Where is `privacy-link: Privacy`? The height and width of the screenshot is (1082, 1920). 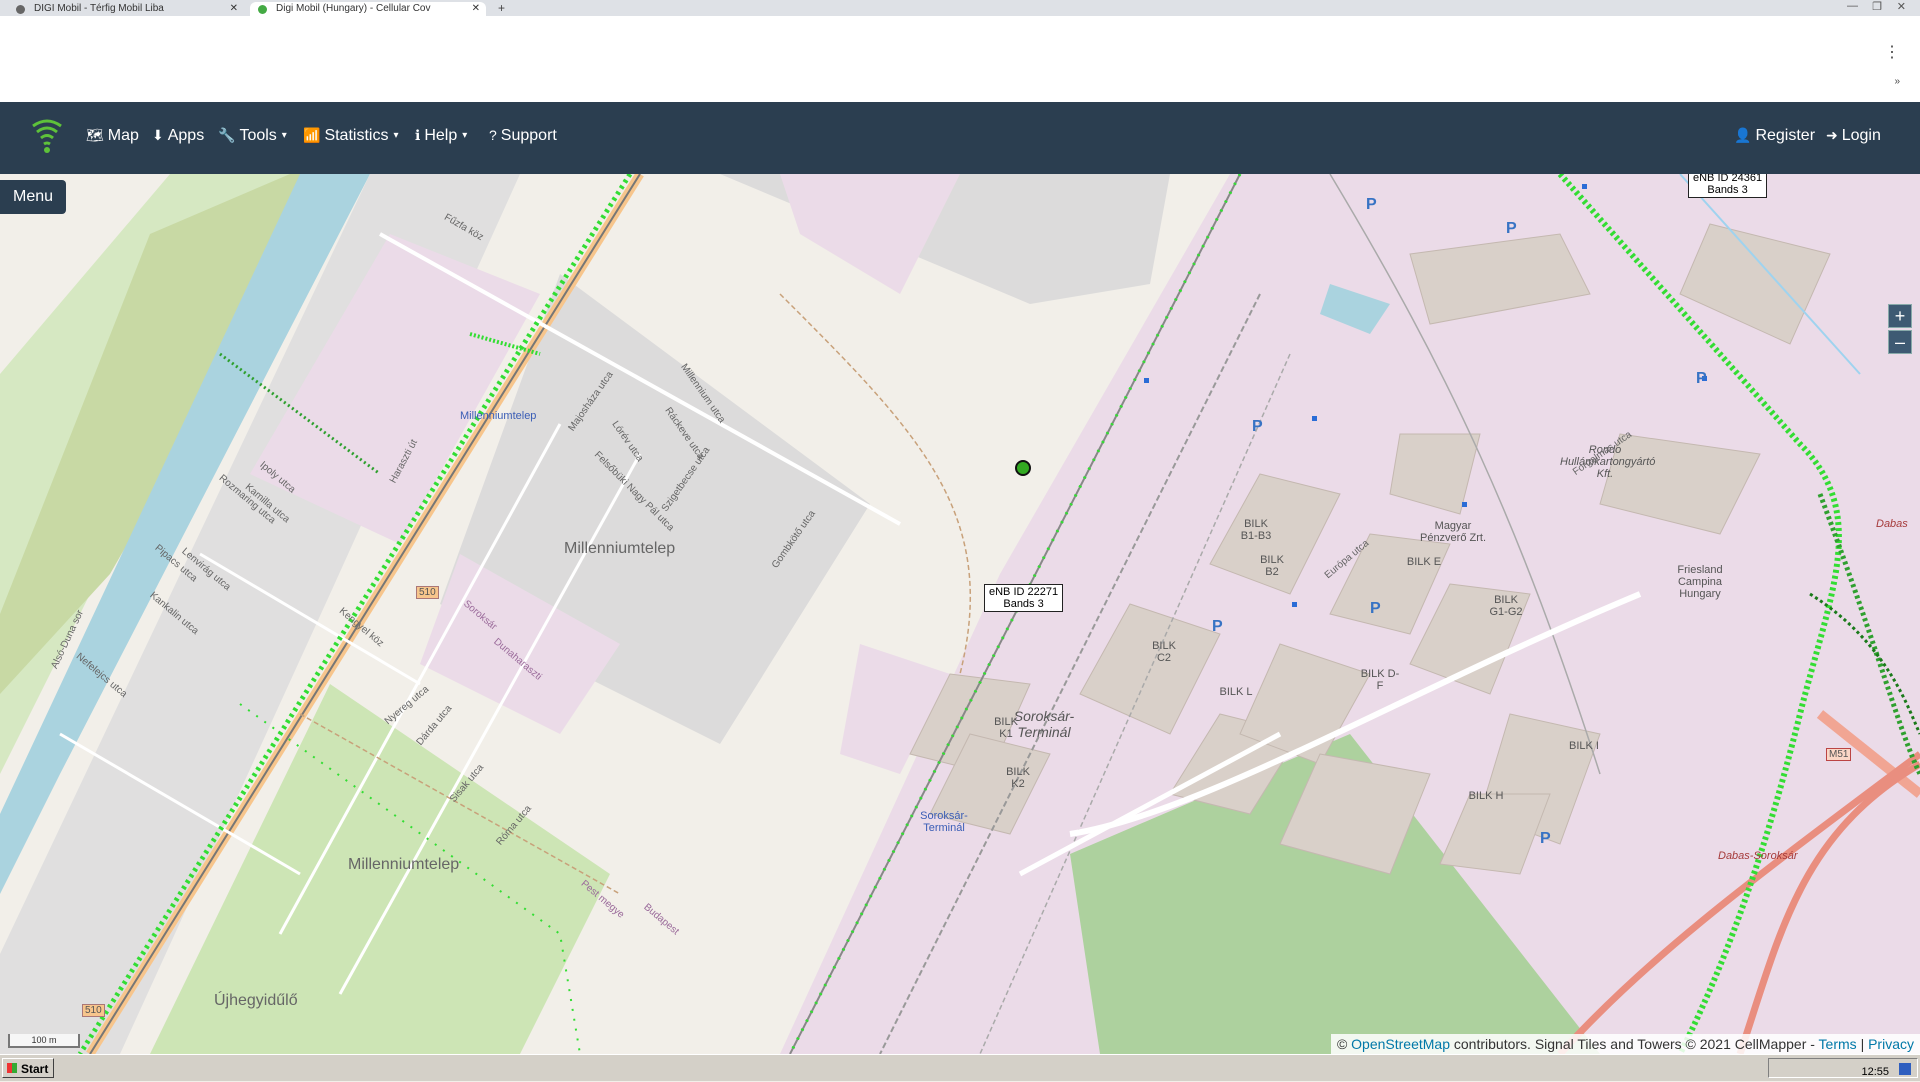
privacy-link: Privacy is located at coordinates (1891, 1044).